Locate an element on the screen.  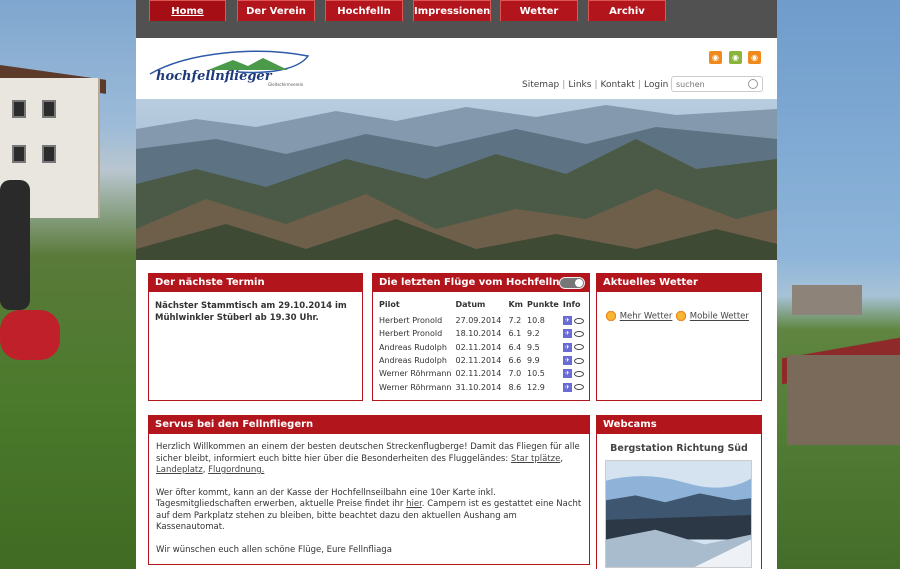
col-km: Km is located at coordinates (516, 304).